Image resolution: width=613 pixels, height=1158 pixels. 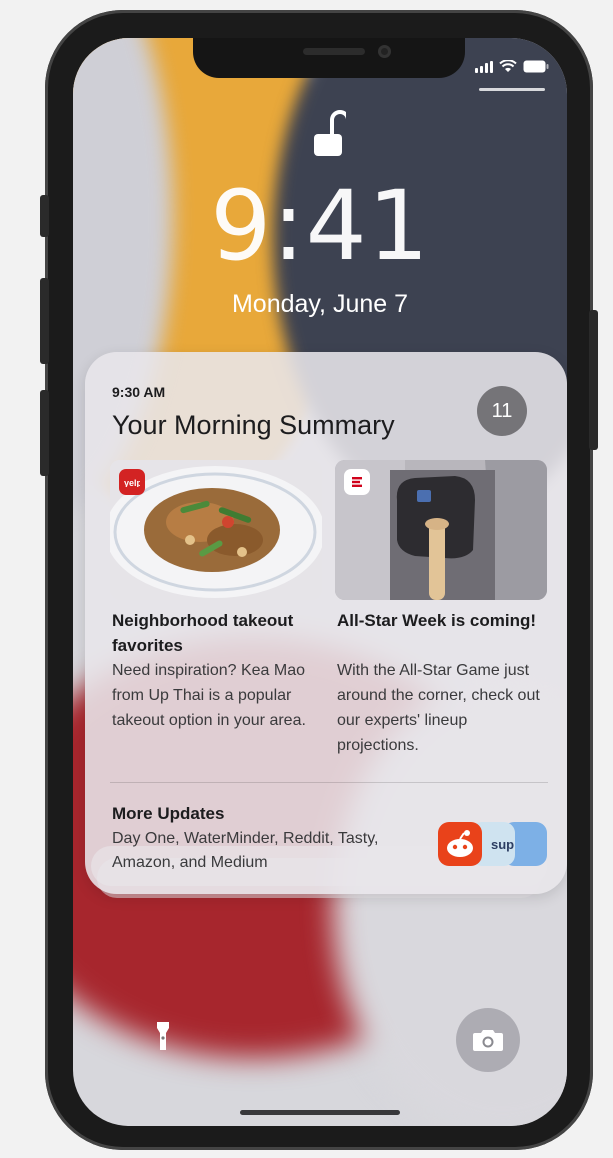 I want to click on summary-time: 9:30 AM, so click(x=139, y=392).